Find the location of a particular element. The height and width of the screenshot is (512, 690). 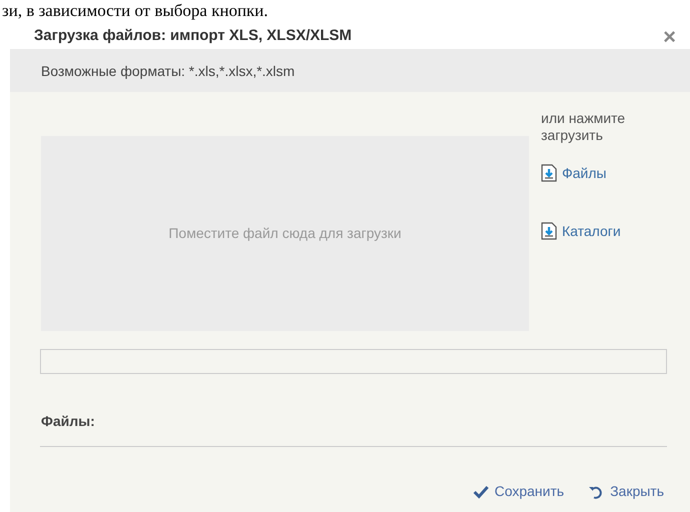

formats-note: Возможные форматы: *.xls,*.xlsx,*.xlsm is located at coordinates (350, 70).